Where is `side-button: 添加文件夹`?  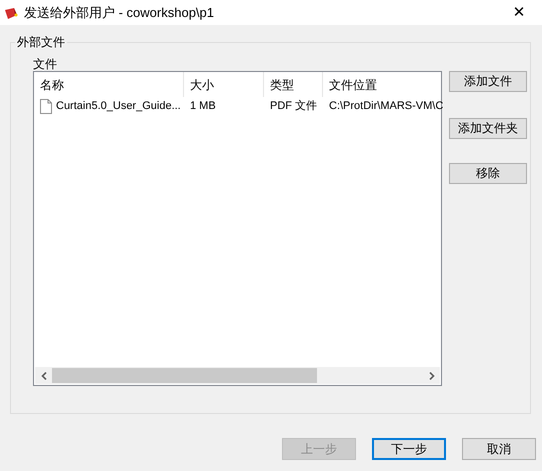 side-button: 添加文件夹 is located at coordinates (488, 128).